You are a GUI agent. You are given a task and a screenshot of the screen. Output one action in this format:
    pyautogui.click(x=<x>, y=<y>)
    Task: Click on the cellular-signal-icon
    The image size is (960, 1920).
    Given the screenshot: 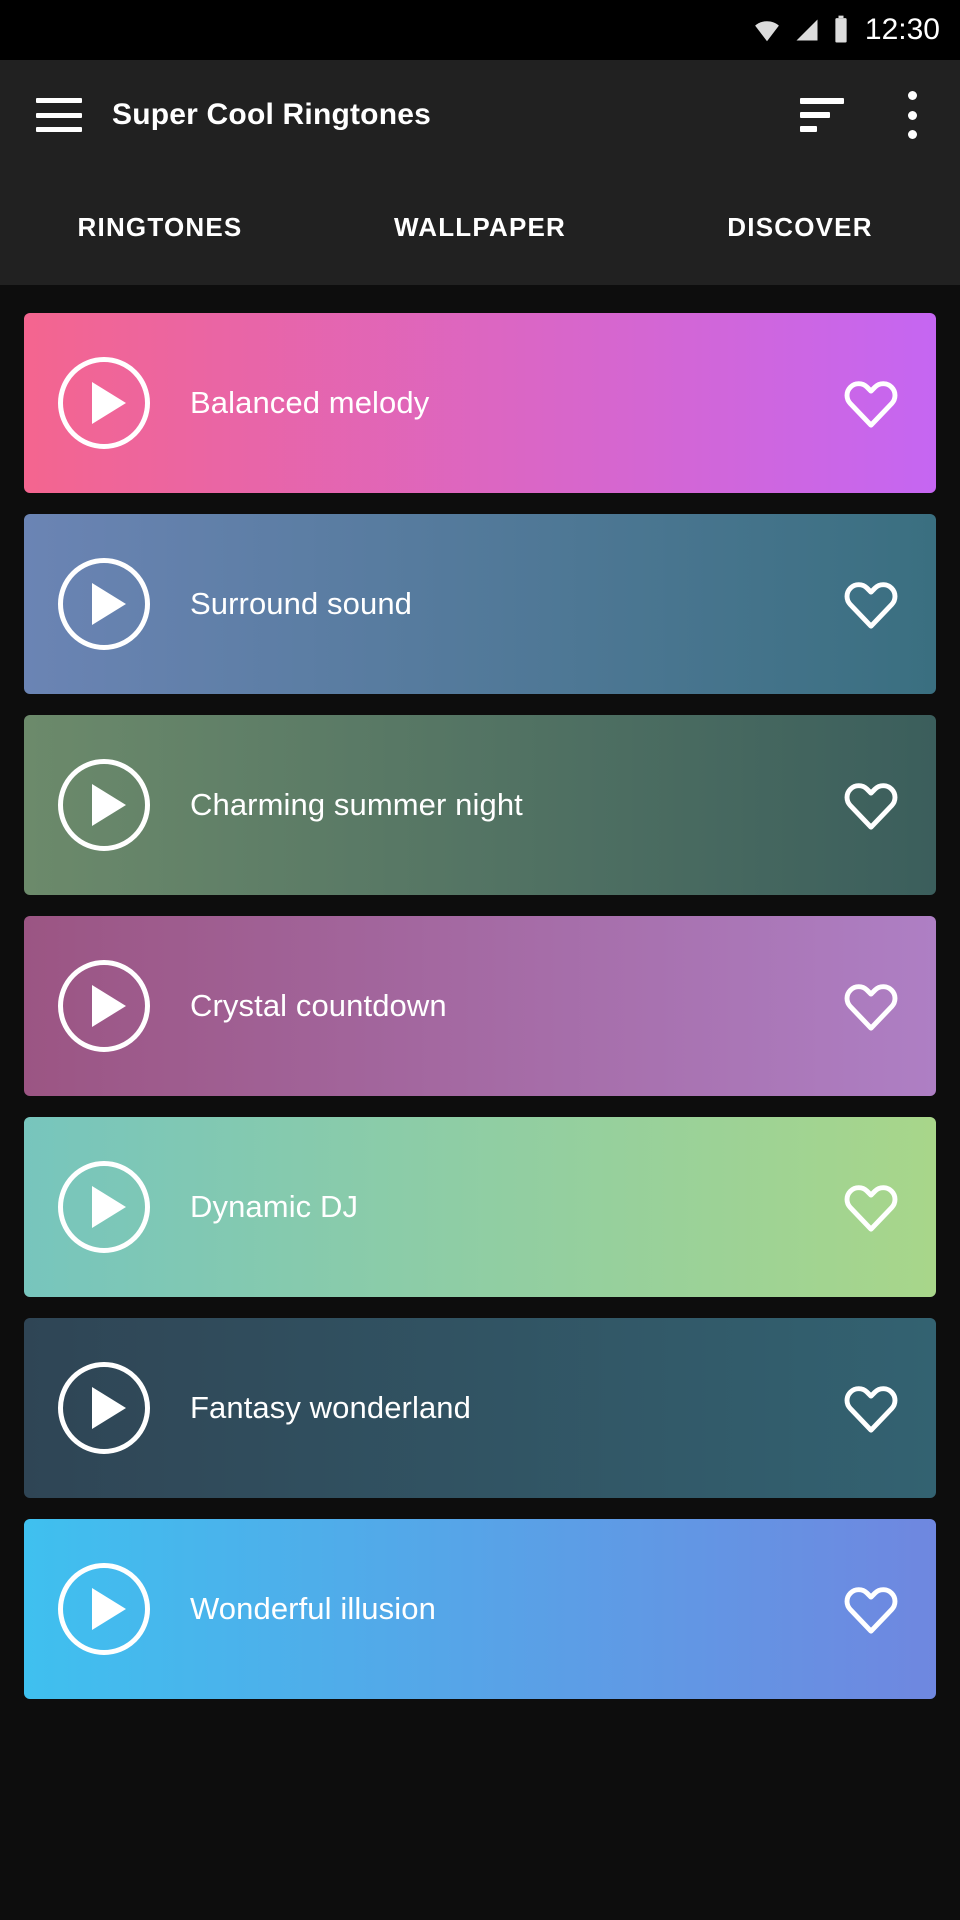 What is the action you would take?
    pyautogui.click(x=807, y=30)
    